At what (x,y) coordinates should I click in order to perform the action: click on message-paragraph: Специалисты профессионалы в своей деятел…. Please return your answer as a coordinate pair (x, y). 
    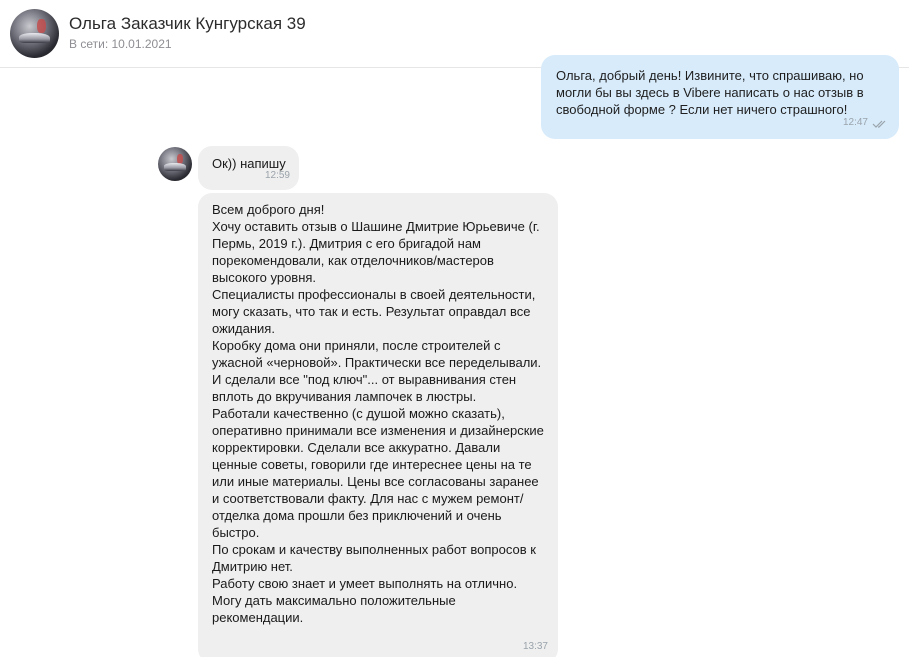
    Looking at the image, I should click on (374, 311).